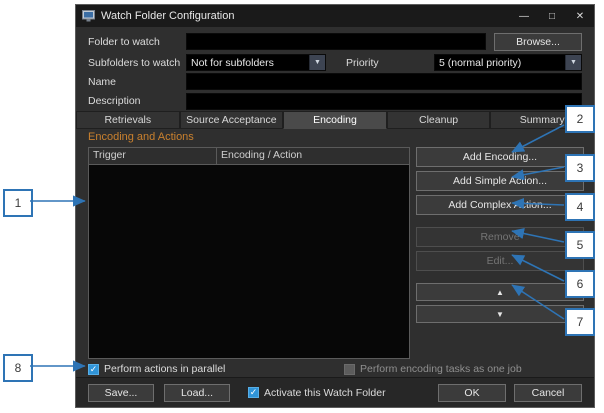  Describe the element at coordinates (480, 62) in the screenshot. I see `priority-dropdown-value: 5 (normal priority)` at that location.